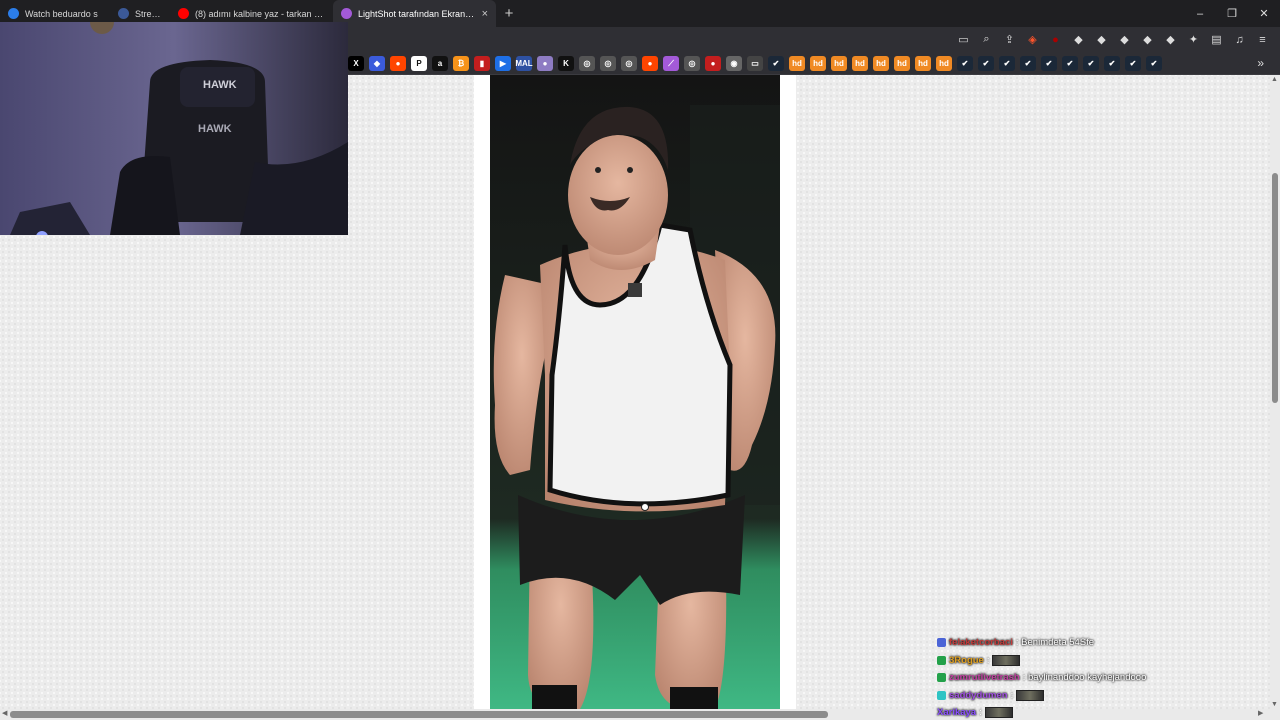 The image size is (1280, 720). I want to click on maximize-button: ❐, so click(1232, 13).